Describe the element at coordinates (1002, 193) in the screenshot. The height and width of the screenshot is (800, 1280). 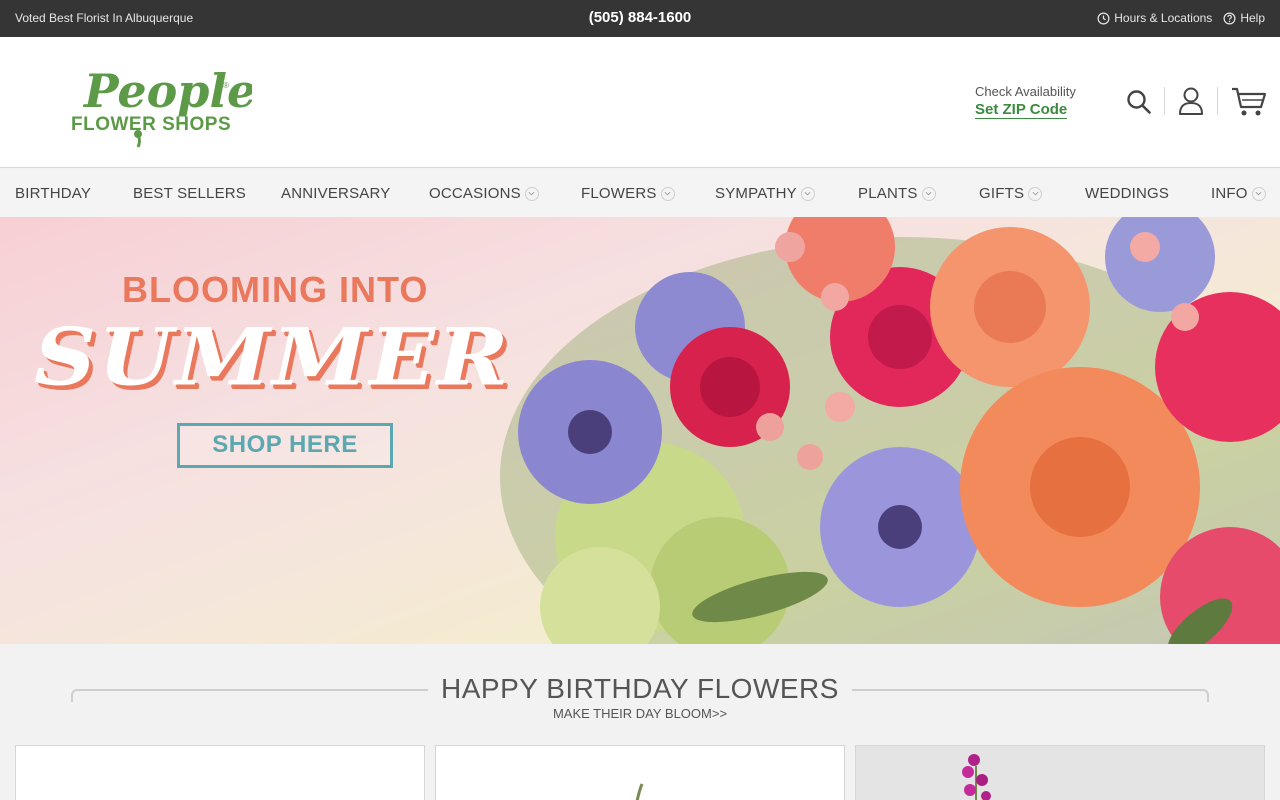
I see `nav-label: GIFTS` at that location.